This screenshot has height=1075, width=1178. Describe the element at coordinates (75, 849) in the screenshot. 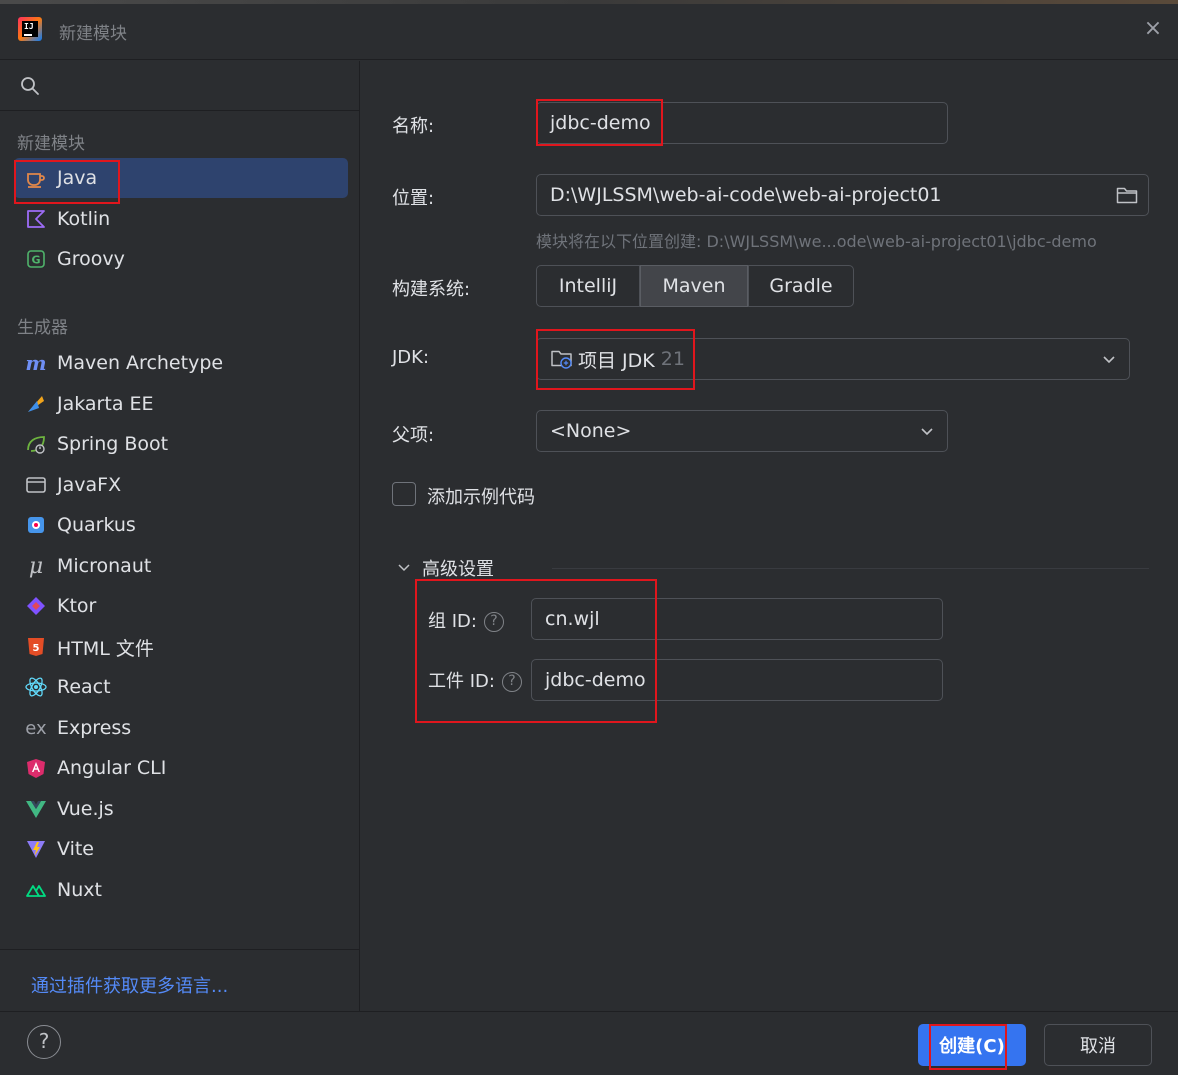

I see `sidebar-item-label: Vite` at that location.